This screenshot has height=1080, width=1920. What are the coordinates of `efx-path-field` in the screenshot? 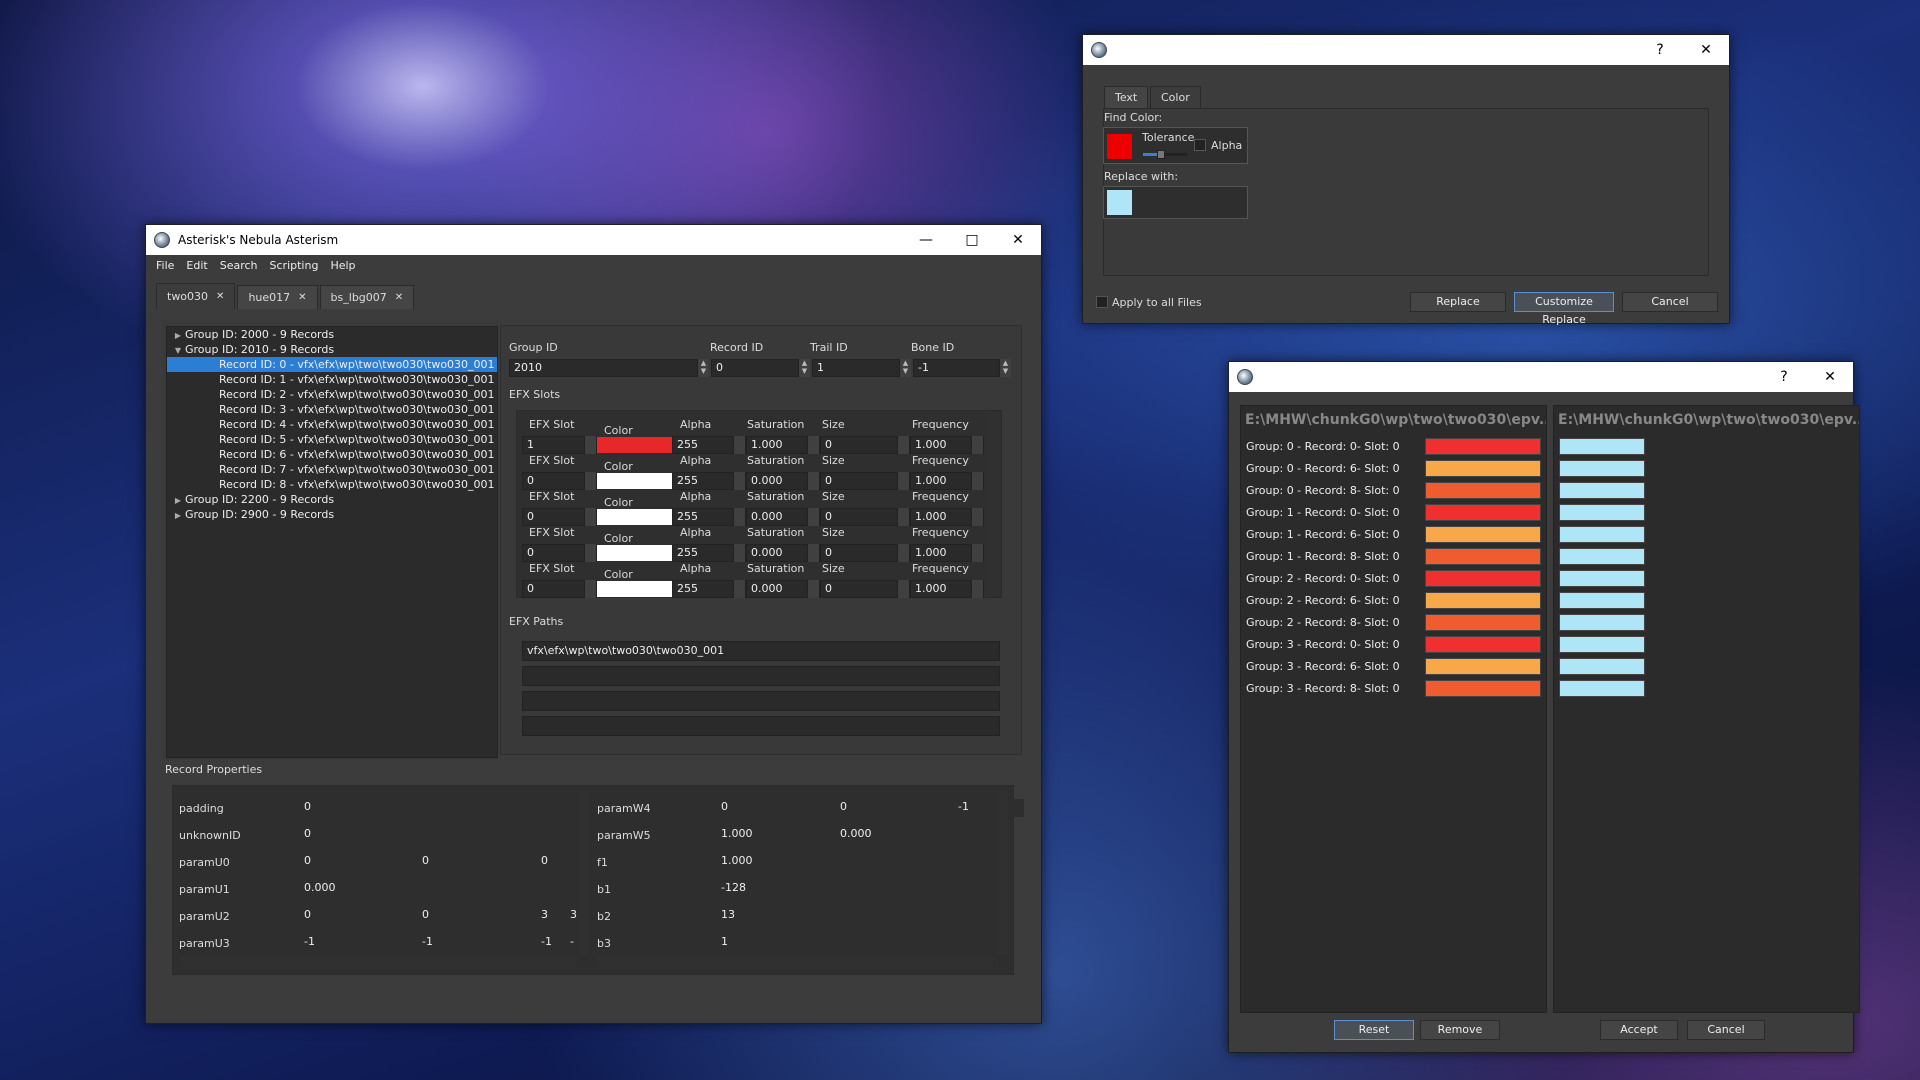 It's located at (761, 701).